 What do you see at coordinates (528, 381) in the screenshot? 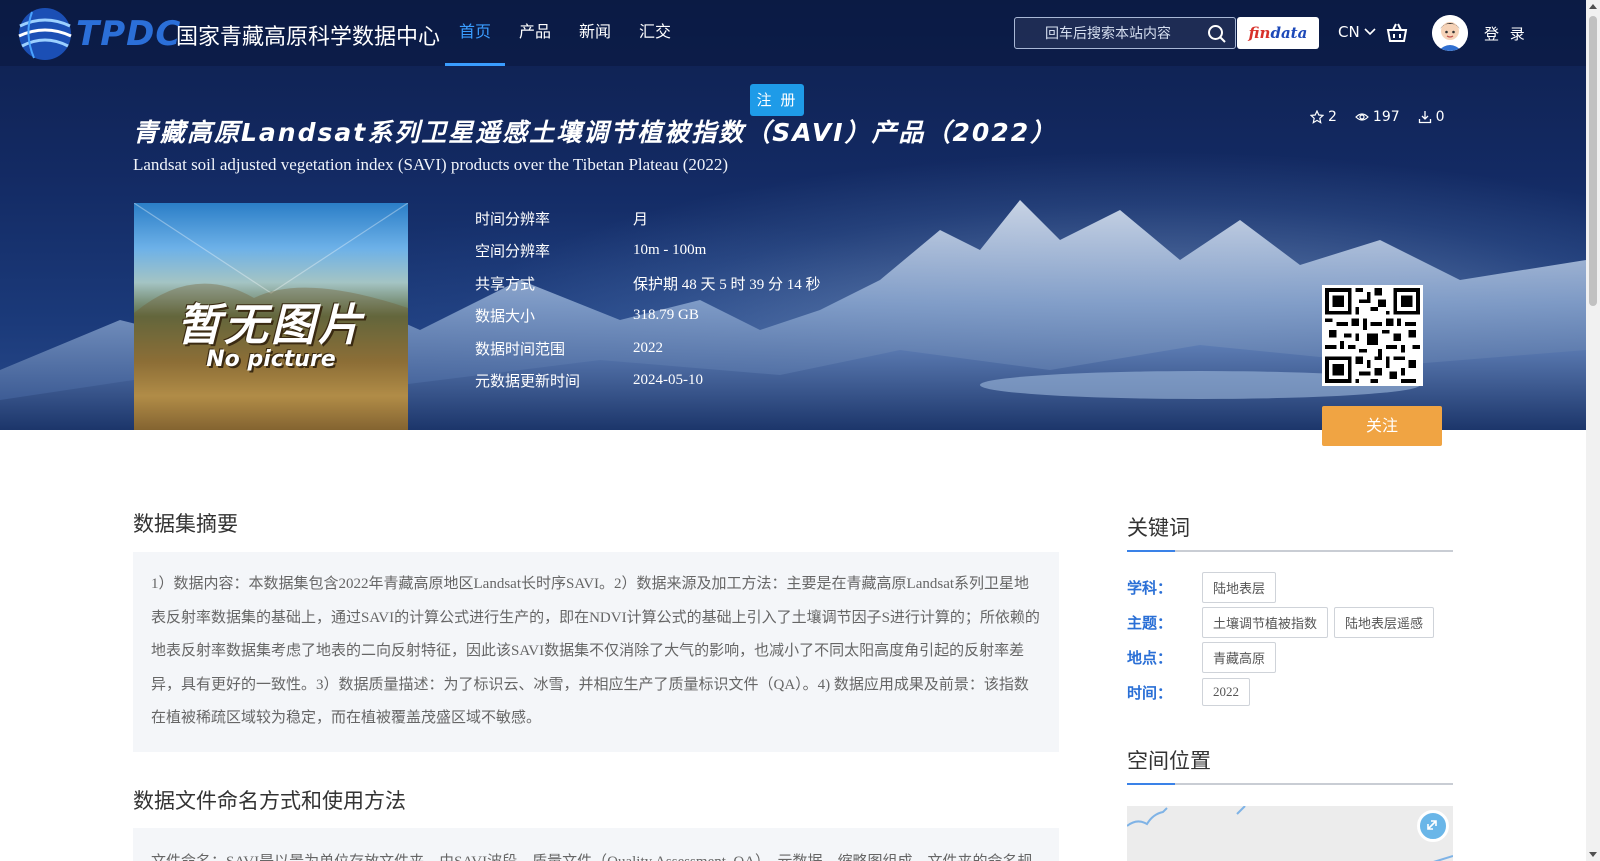
I see `meta-label: 元数据更新时间` at bounding box center [528, 381].